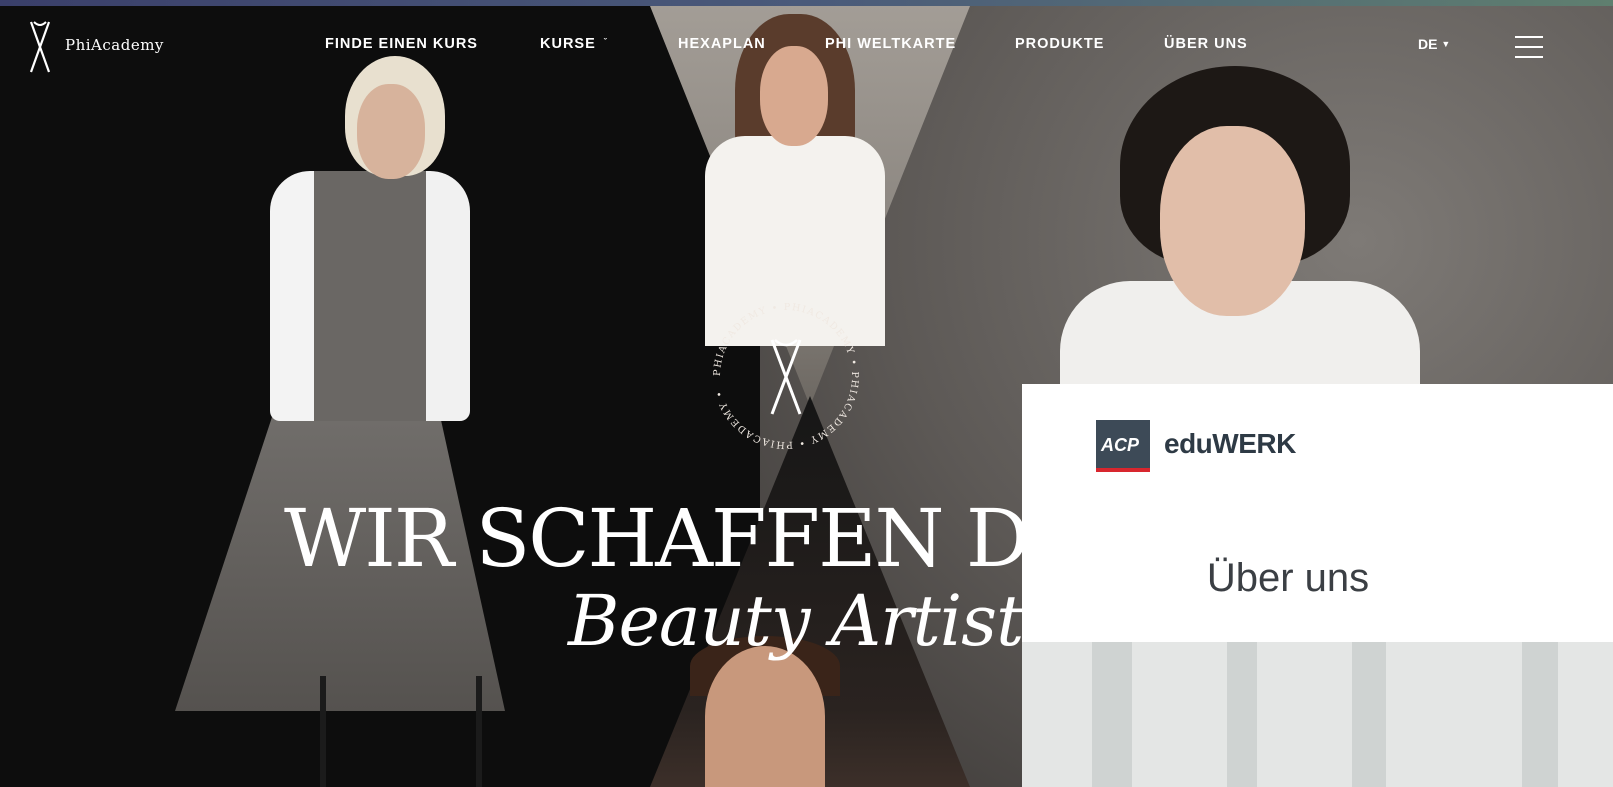 Image resolution: width=1613 pixels, height=787 pixels. Describe the element at coordinates (1230, 444) in the screenshot. I see `eduwerk-brand: eduWERK` at that location.